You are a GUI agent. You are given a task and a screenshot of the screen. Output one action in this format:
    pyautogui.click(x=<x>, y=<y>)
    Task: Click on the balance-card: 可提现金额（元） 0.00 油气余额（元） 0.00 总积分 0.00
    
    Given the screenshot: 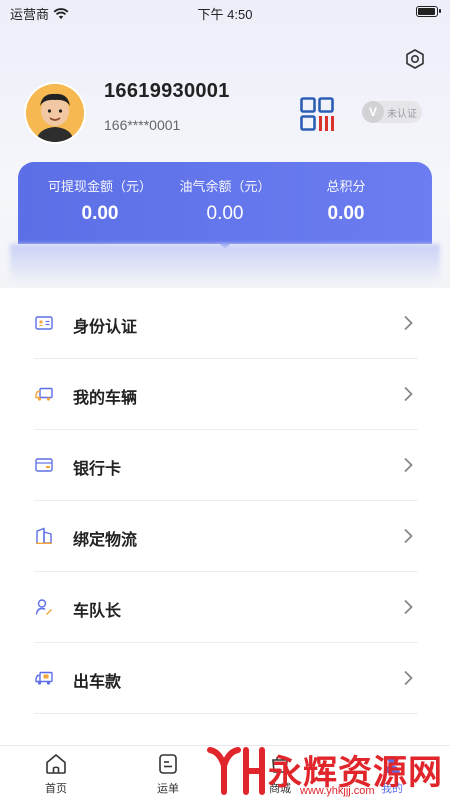 What is the action you would take?
    pyautogui.click(x=225, y=203)
    